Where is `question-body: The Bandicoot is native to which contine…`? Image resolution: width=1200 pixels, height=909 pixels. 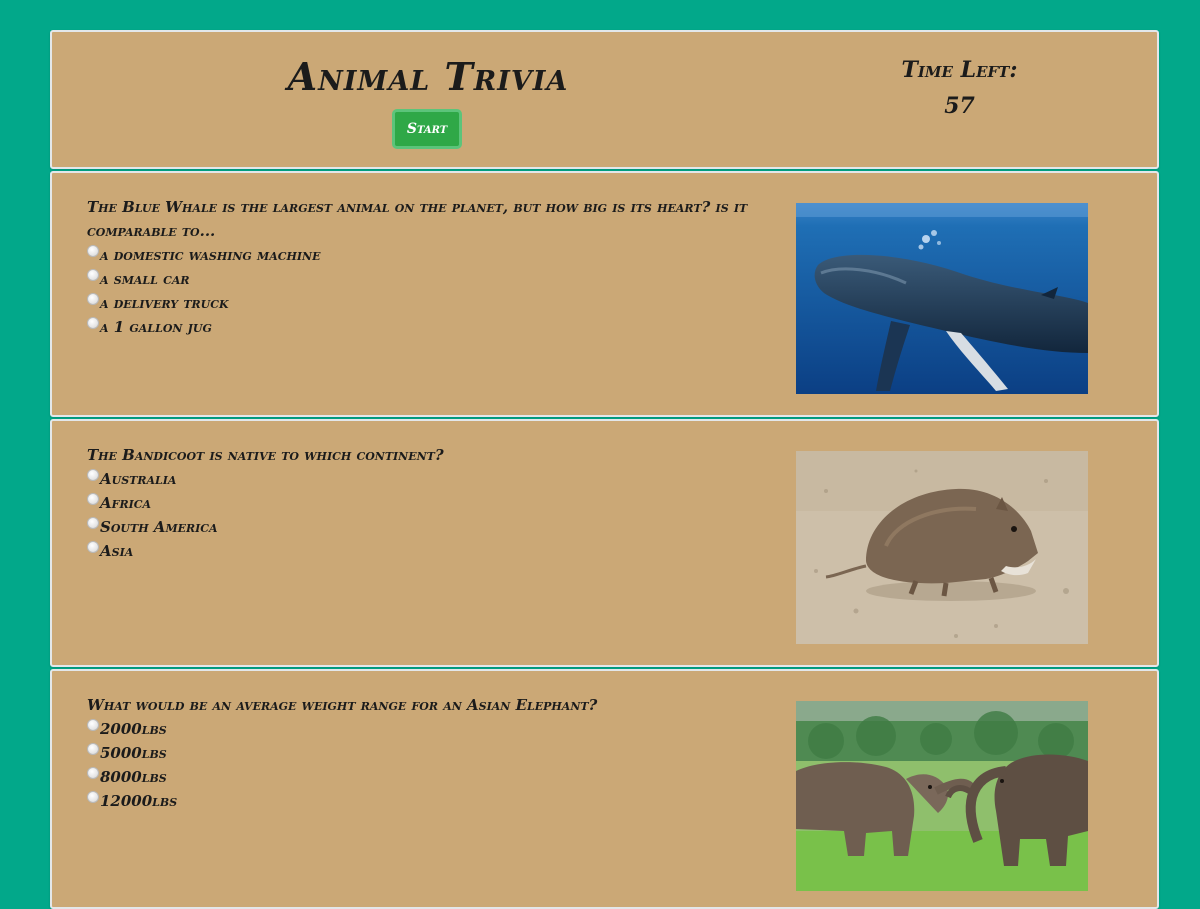 question-body: The Bandicoot is native to which contine… is located at coordinates (427, 503).